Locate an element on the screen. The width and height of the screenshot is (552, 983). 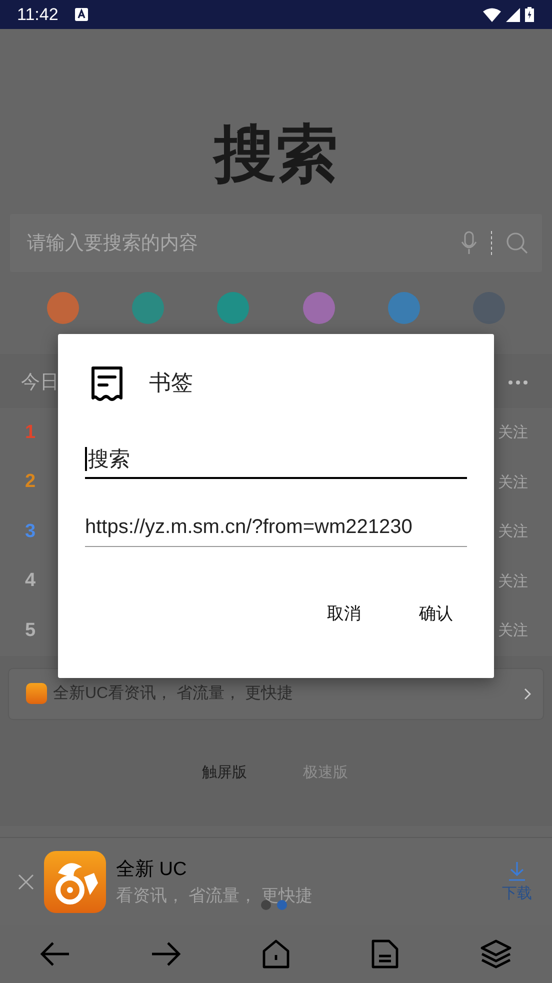
battery-icon is located at coordinates (529, 14).